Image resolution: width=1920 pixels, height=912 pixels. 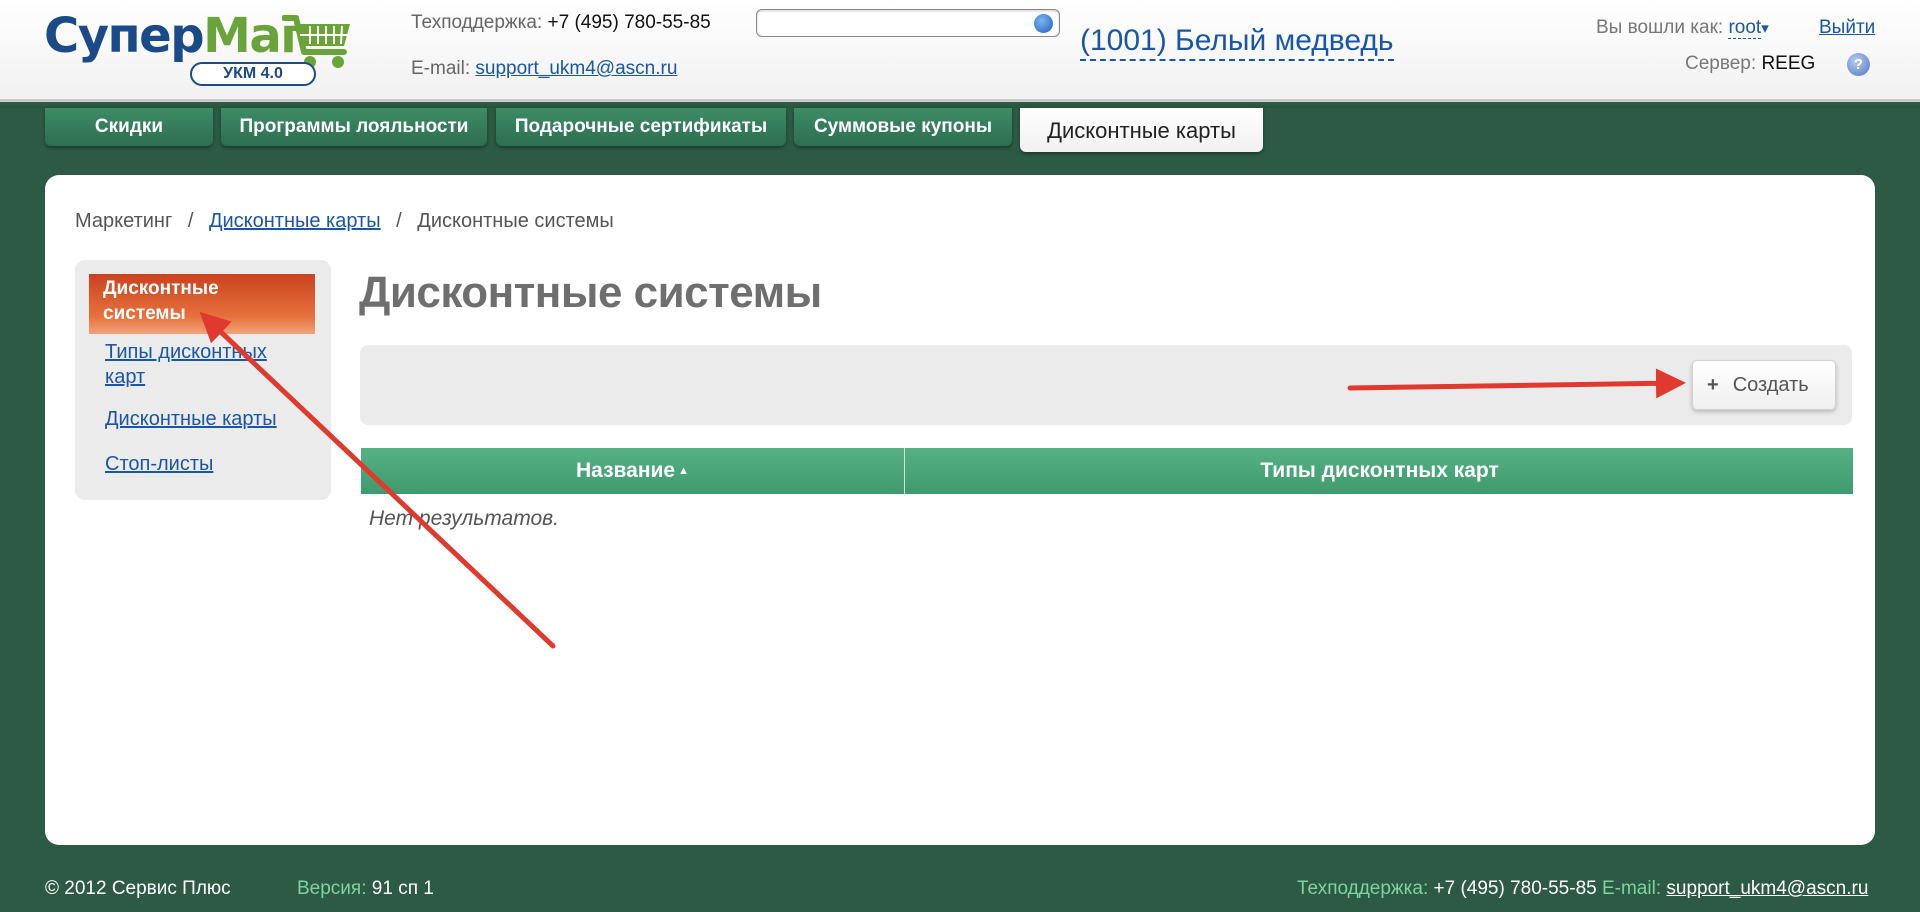 I want to click on tab-discounts: Скидки, so click(x=129, y=127).